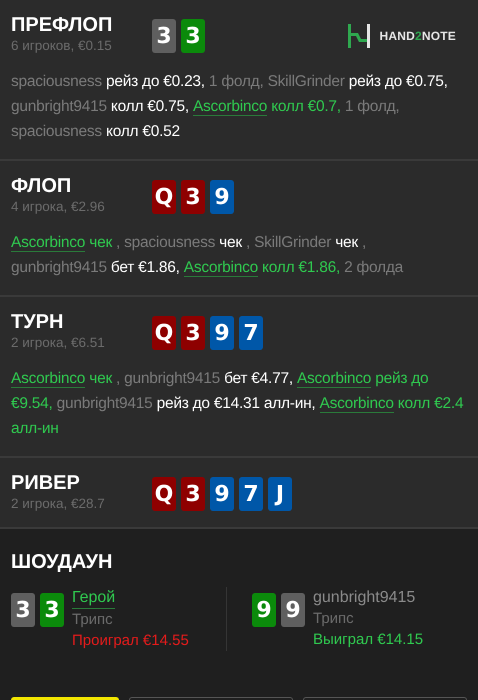 The height and width of the screenshot is (700, 478). Describe the element at coordinates (62, 46) in the screenshot. I see `street-info: 6 игроков, €0.15` at that location.